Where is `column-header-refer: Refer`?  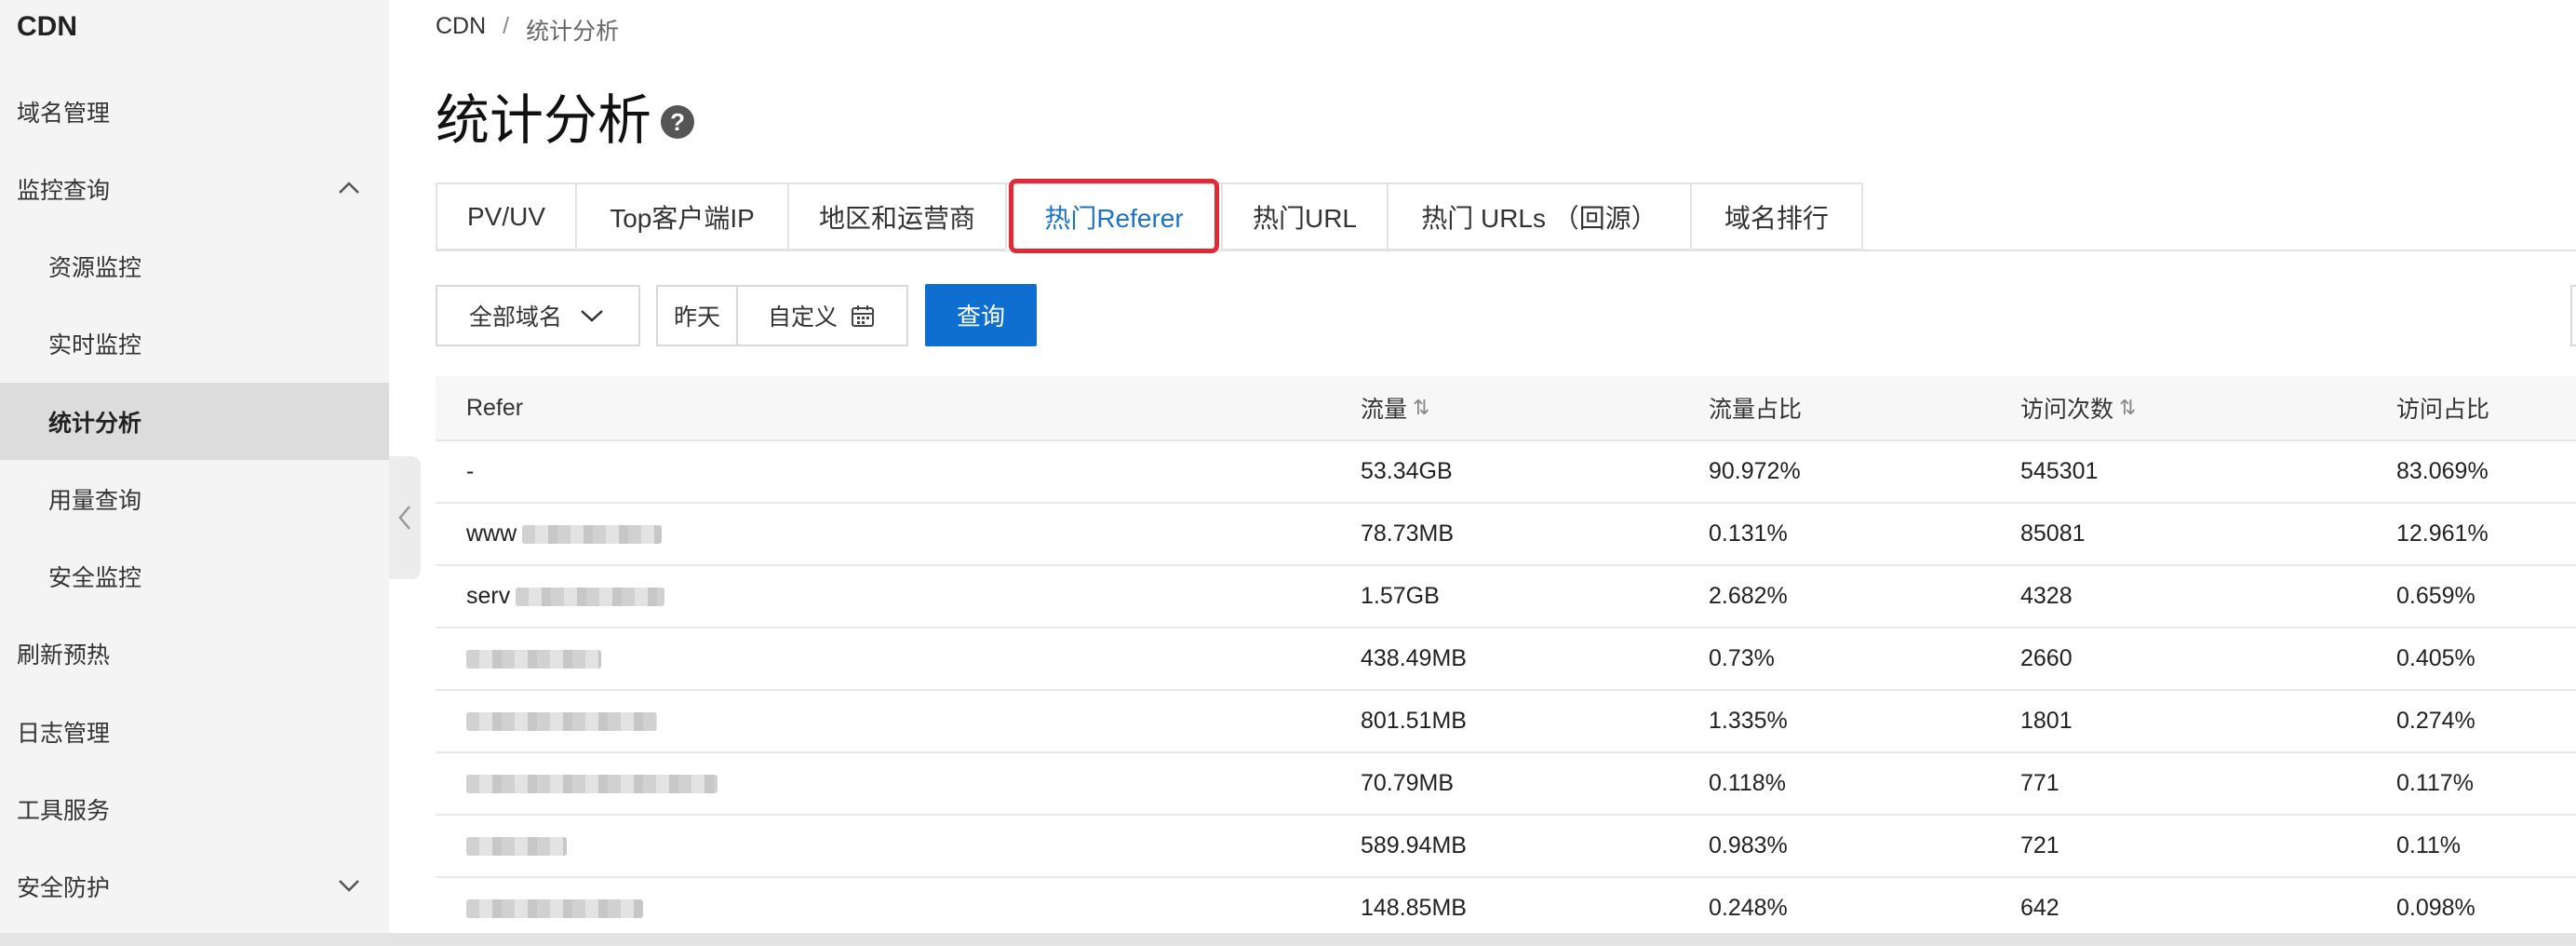
column-header-refer: Refer is located at coordinates (494, 407).